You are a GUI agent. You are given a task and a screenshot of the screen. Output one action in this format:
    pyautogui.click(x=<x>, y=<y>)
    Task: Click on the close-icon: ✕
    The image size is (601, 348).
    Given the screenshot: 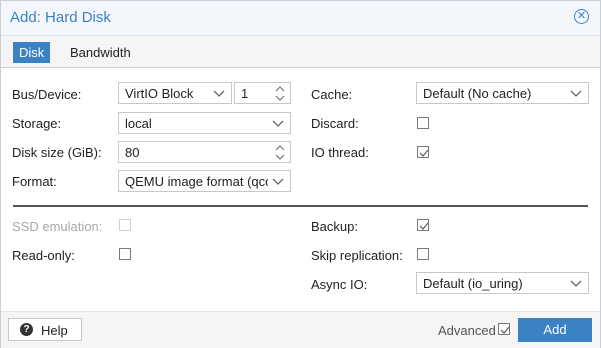 What is the action you would take?
    pyautogui.click(x=581, y=16)
    